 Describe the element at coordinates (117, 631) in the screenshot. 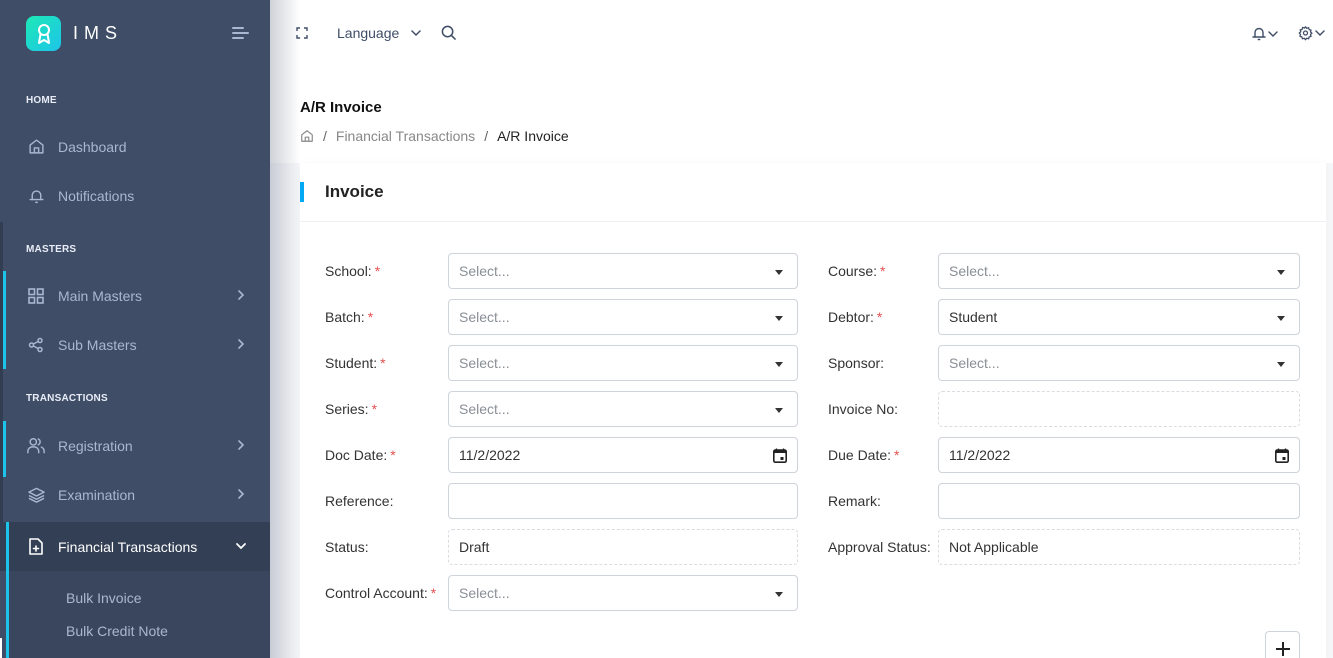

I see `sidebar-subitem-bulk-credit-note: Bulk Credit Note` at that location.